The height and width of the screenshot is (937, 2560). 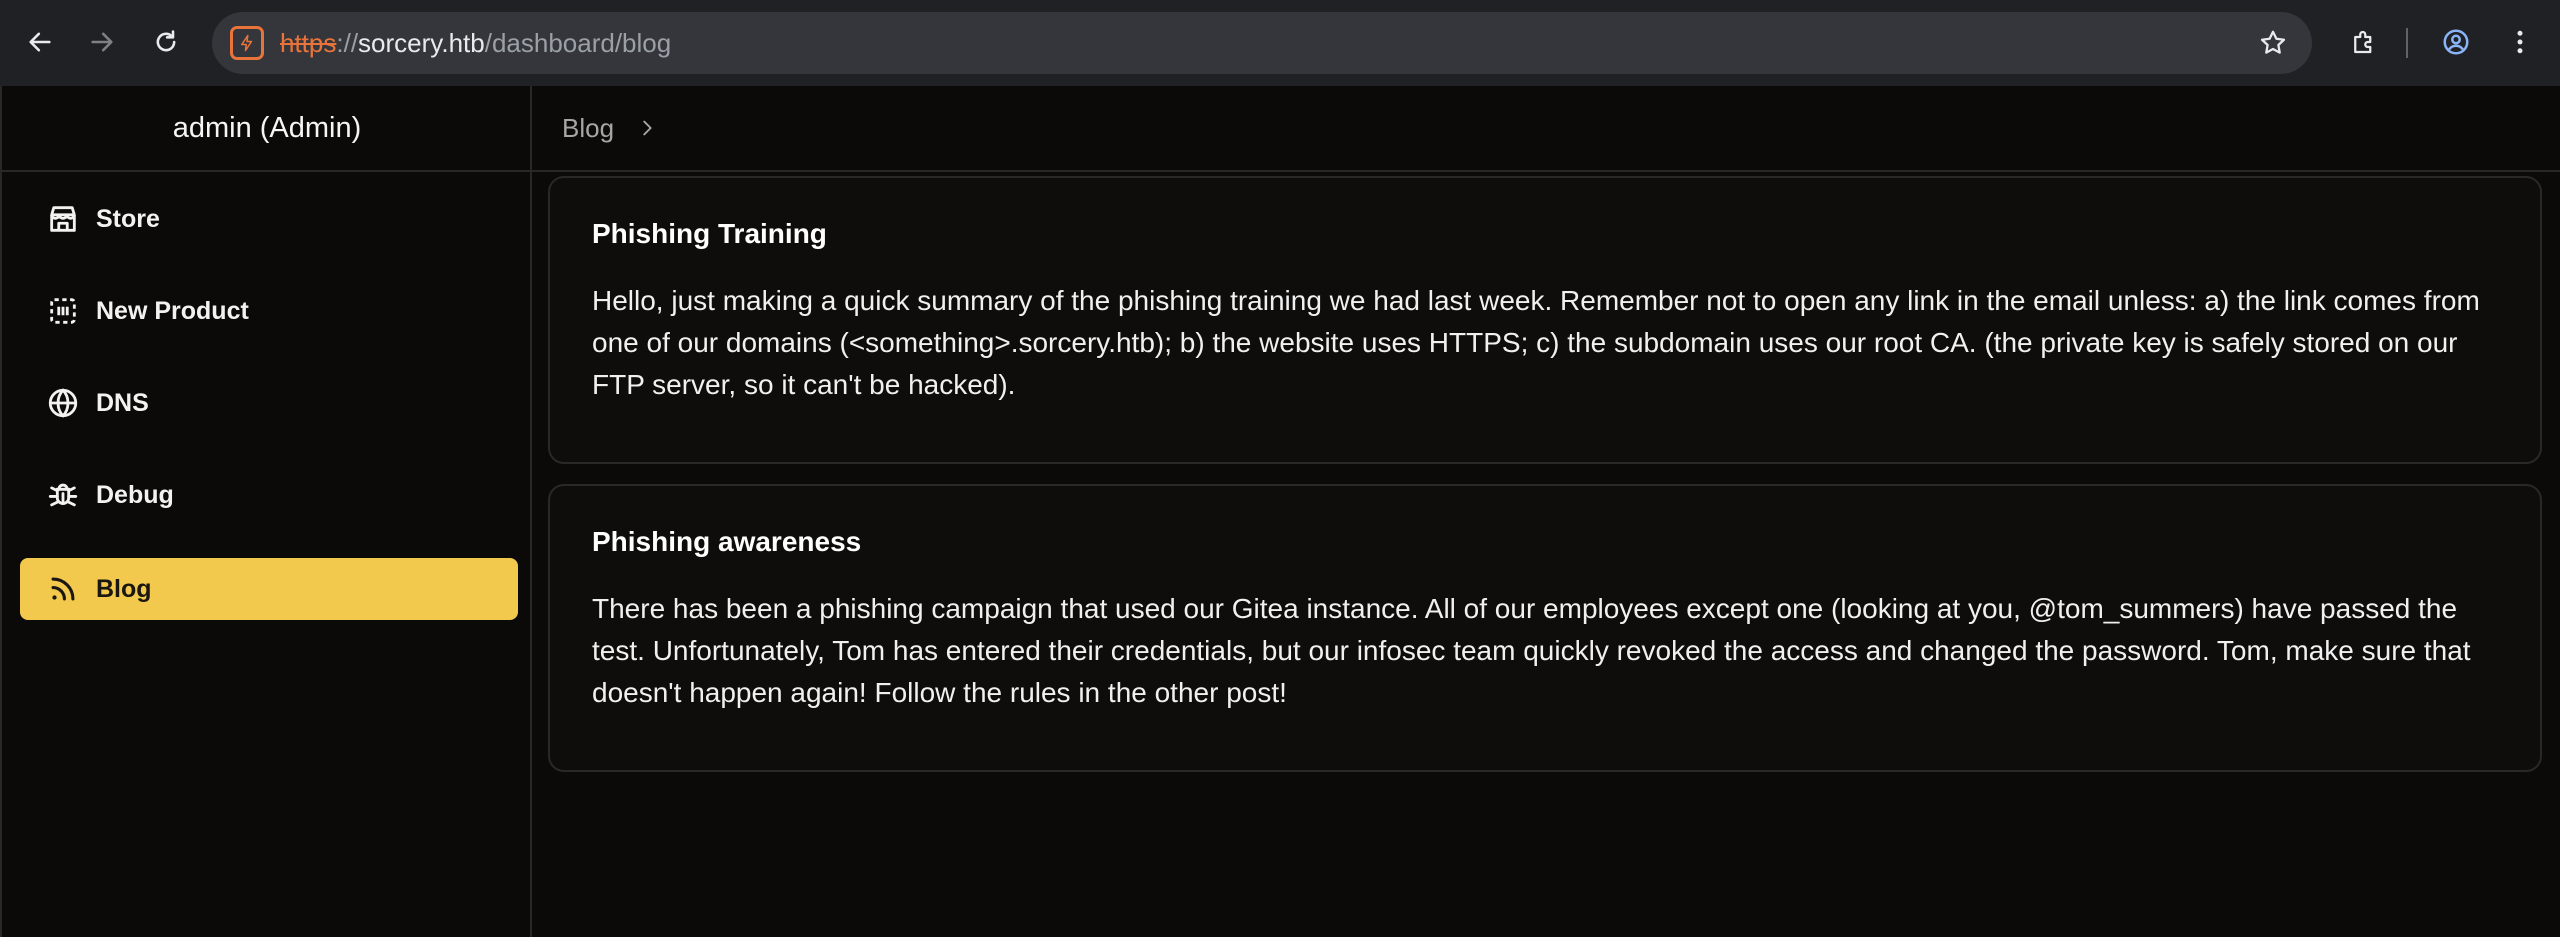 What do you see at coordinates (124, 588) in the screenshot?
I see `sidebar-item-label: Blog` at bounding box center [124, 588].